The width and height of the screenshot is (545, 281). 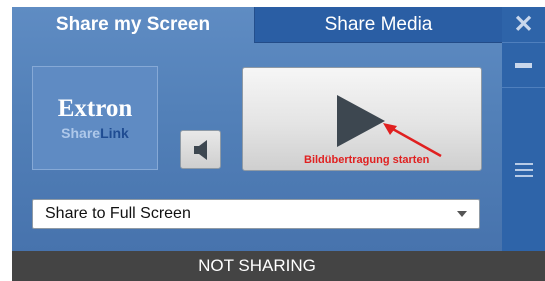 I want to click on extron-sharelink-logo: Extron ShareLink, so click(x=95, y=118).